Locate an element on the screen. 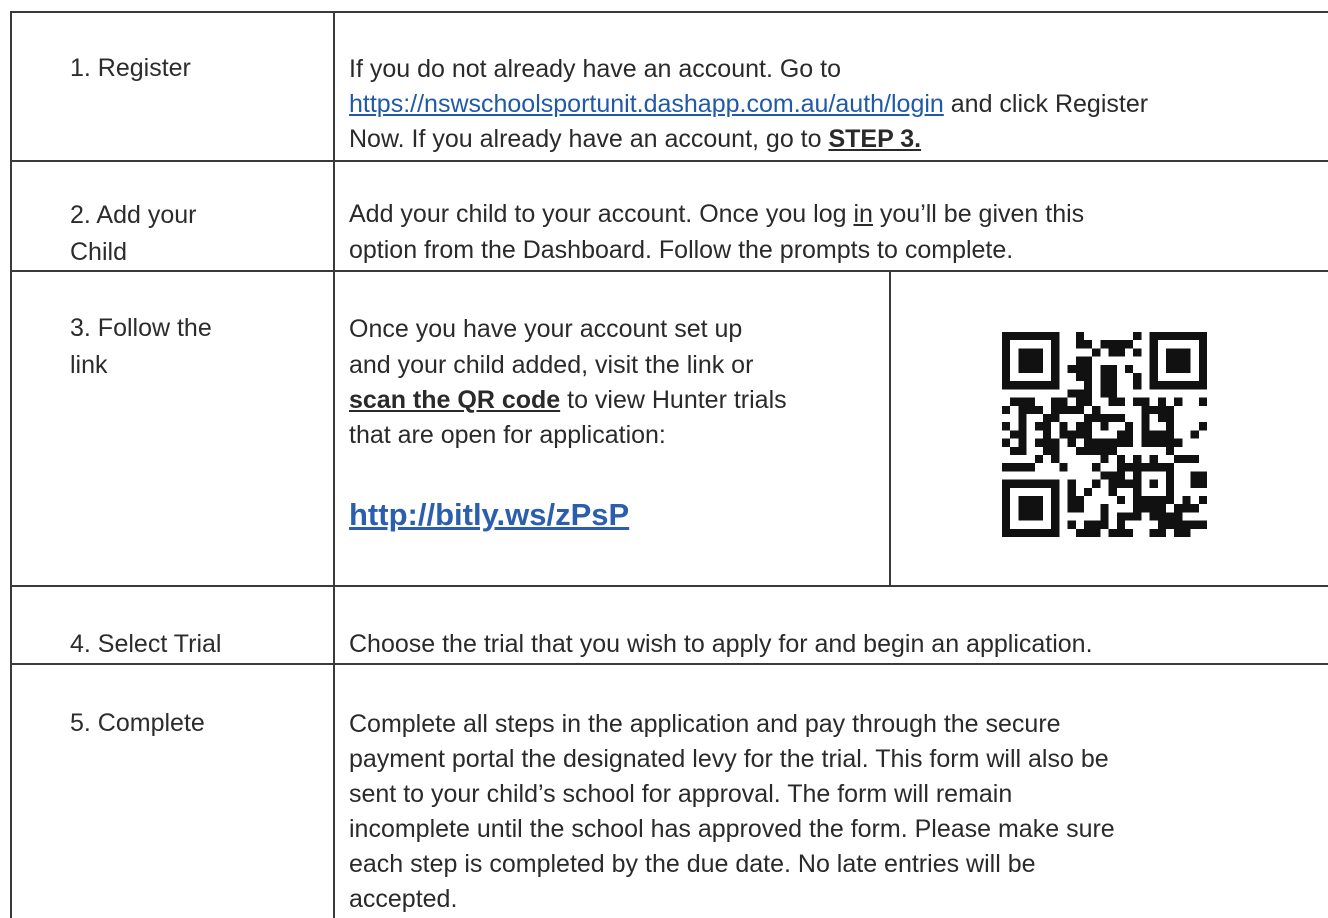  login-word: in is located at coordinates (863, 214).